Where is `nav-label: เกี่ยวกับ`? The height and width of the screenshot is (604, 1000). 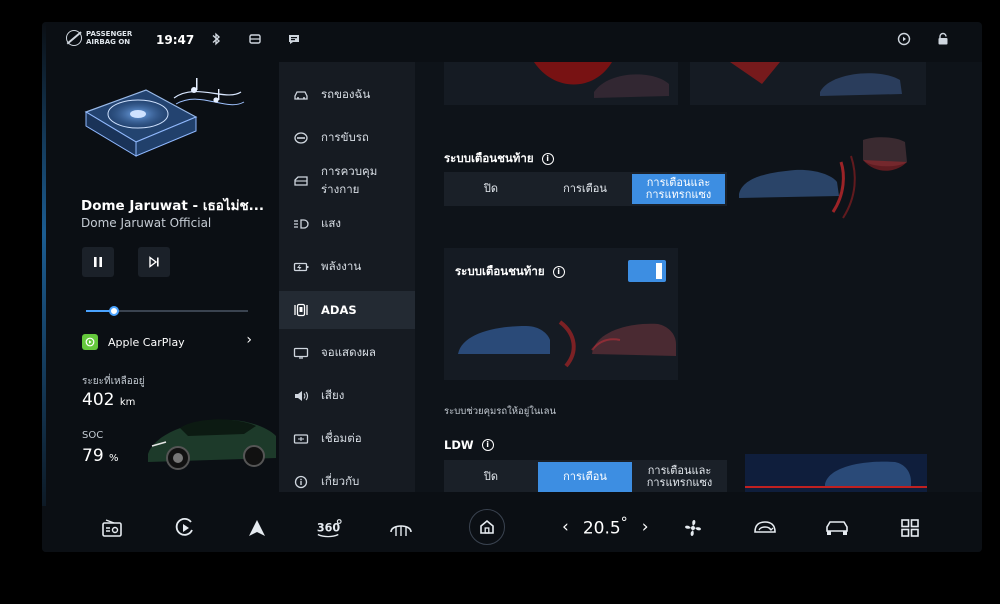 nav-label: เกี่ยวกับ is located at coordinates (340, 481).